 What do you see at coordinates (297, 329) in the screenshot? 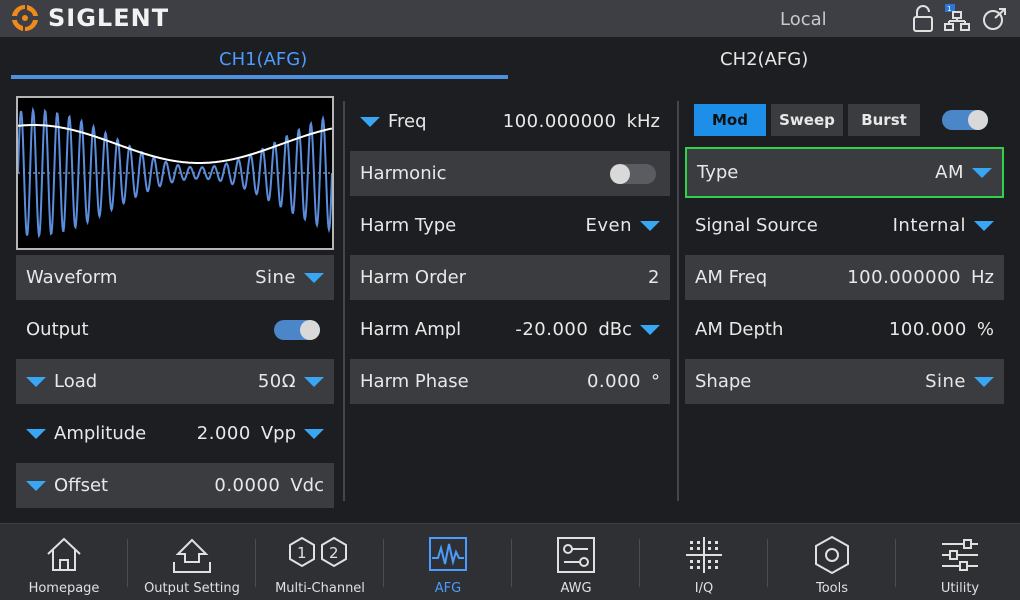
I see `output-toggle` at bounding box center [297, 329].